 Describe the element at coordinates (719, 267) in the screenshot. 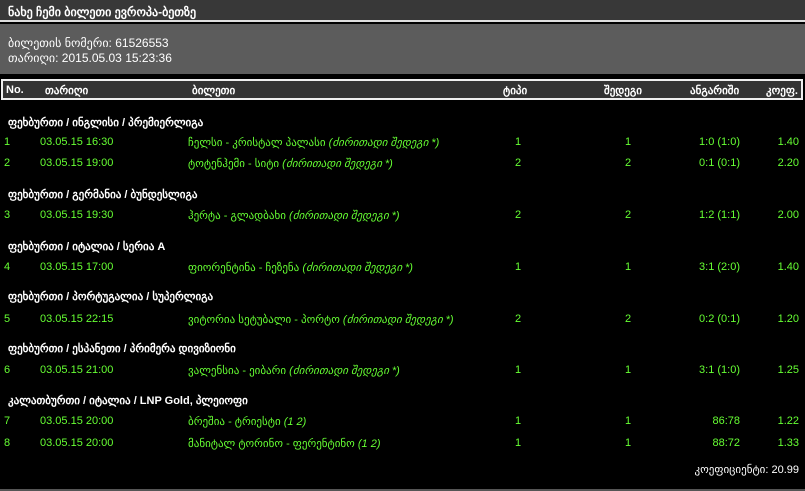

I see `row-score: 3:1 (2:0)` at that location.